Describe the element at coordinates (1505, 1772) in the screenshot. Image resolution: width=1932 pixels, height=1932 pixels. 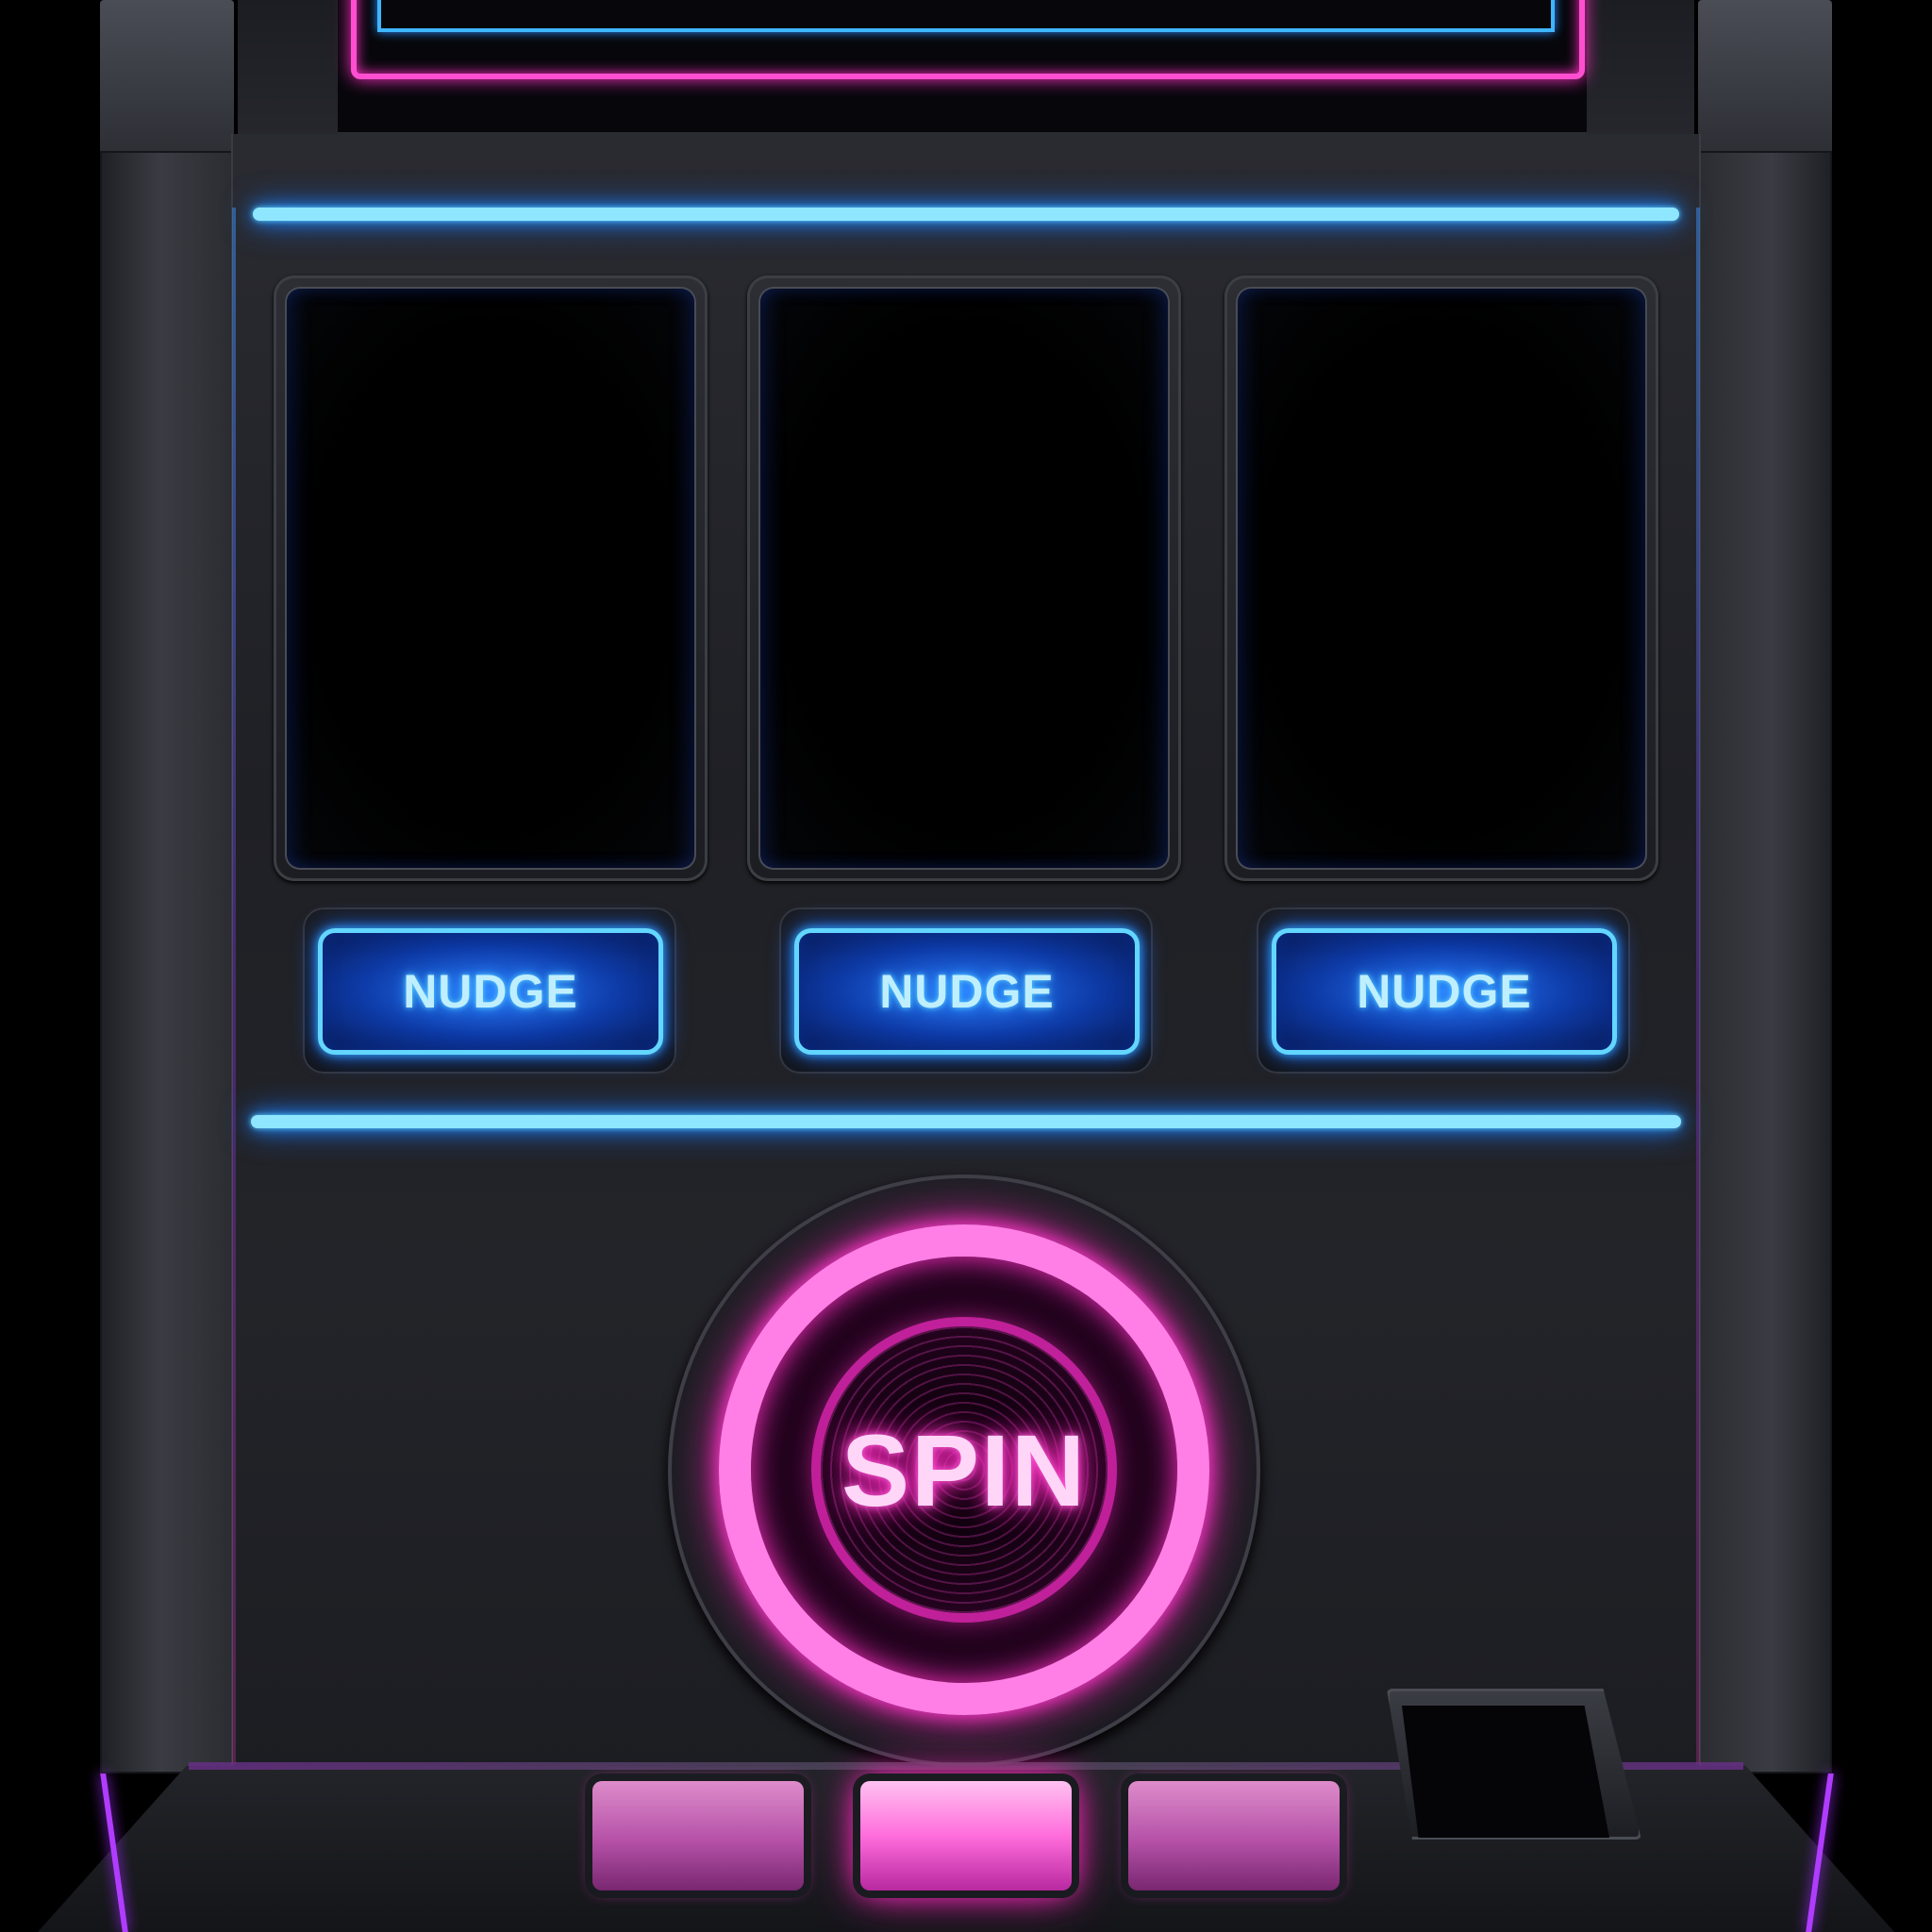
I see `bill-acceptor-opening` at that location.